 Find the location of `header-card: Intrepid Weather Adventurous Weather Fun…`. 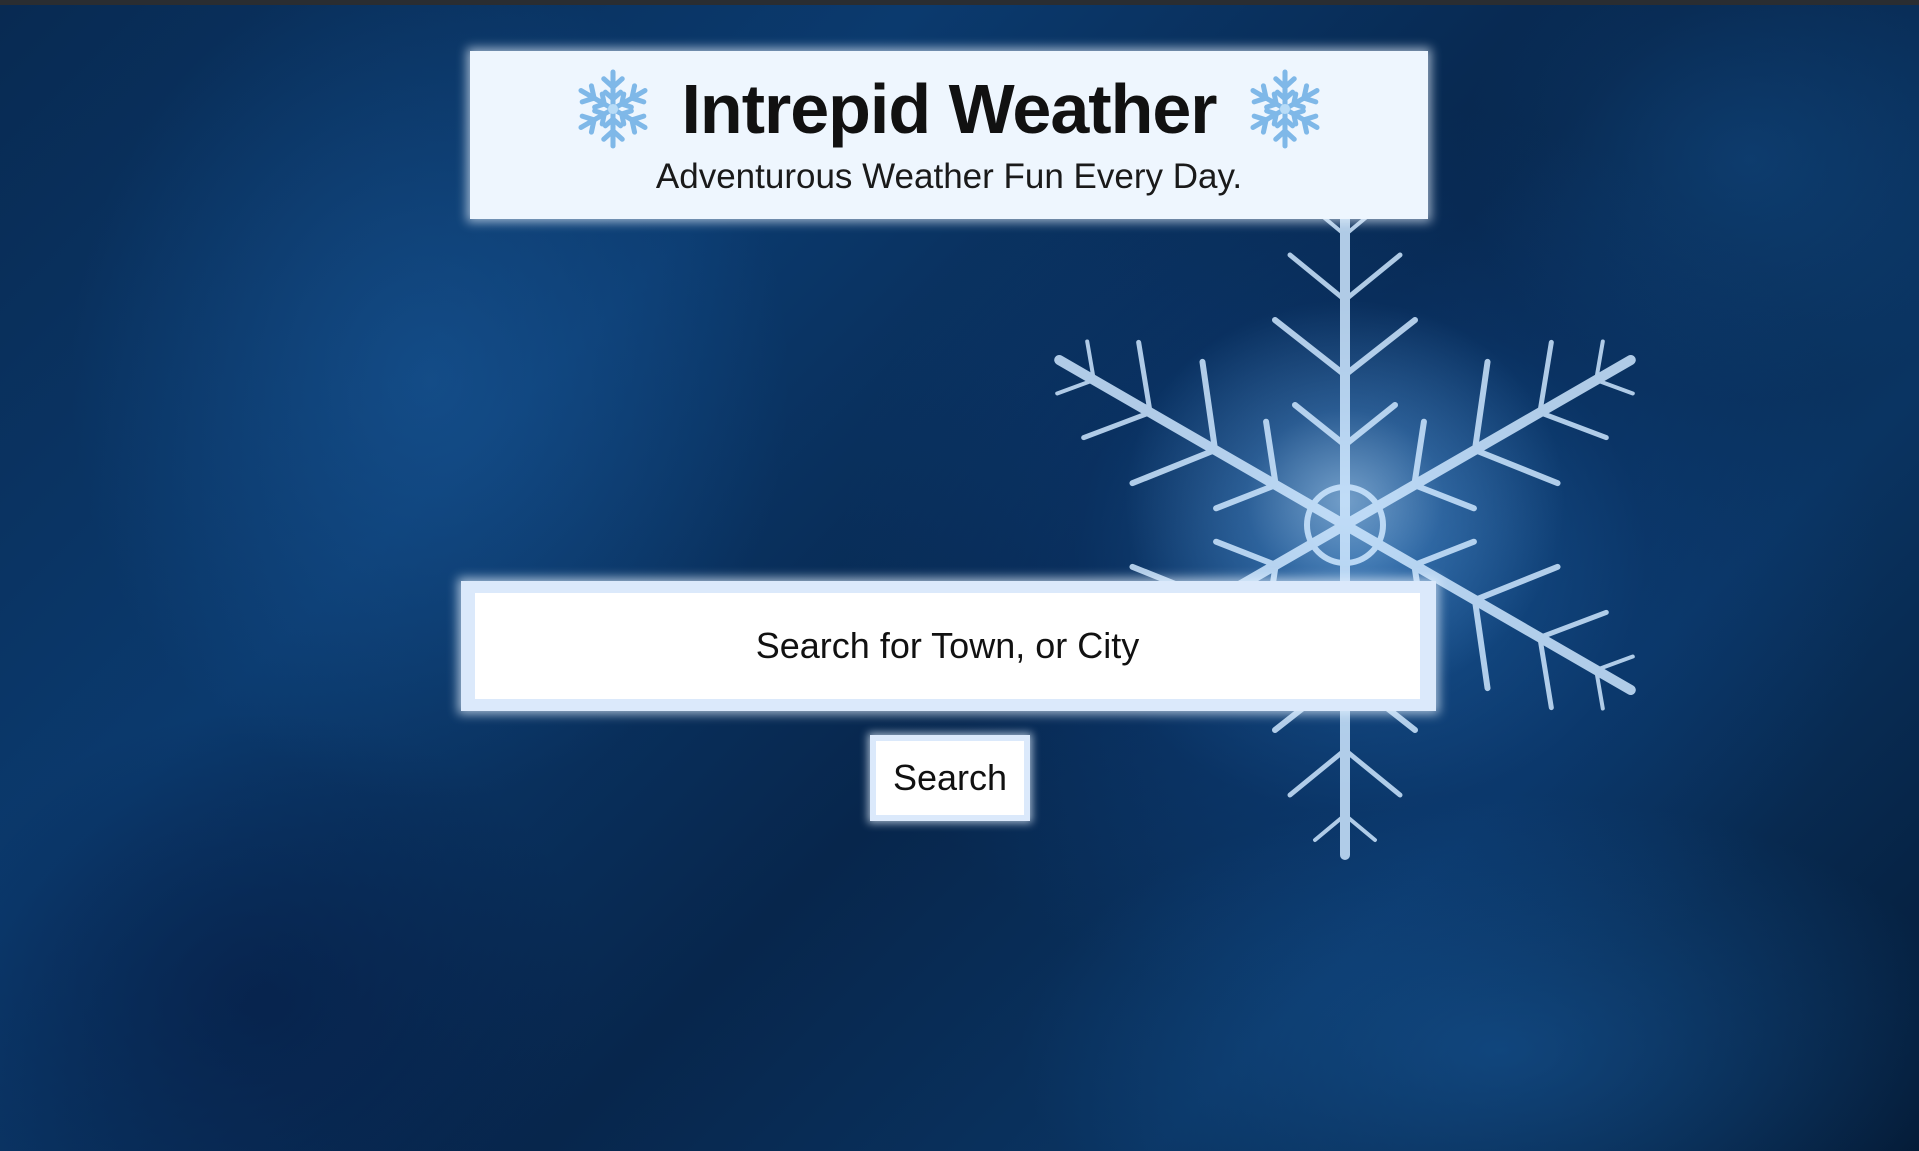

header-card: Intrepid Weather Adventurous Weather Fun… is located at coordinates (949, 135).